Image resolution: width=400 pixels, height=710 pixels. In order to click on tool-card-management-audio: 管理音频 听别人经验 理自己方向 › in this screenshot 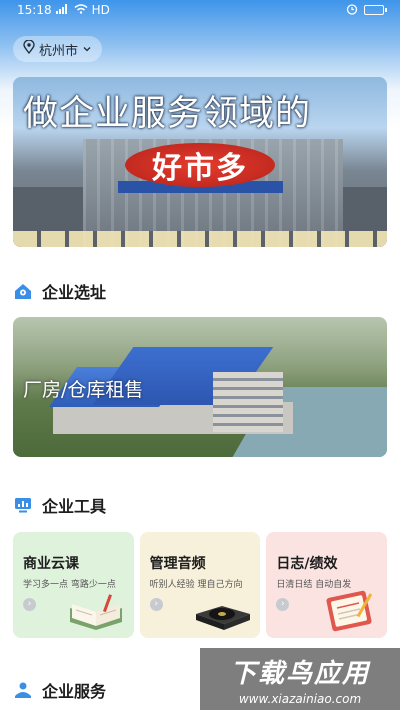, I will do `click(200, 585)`.